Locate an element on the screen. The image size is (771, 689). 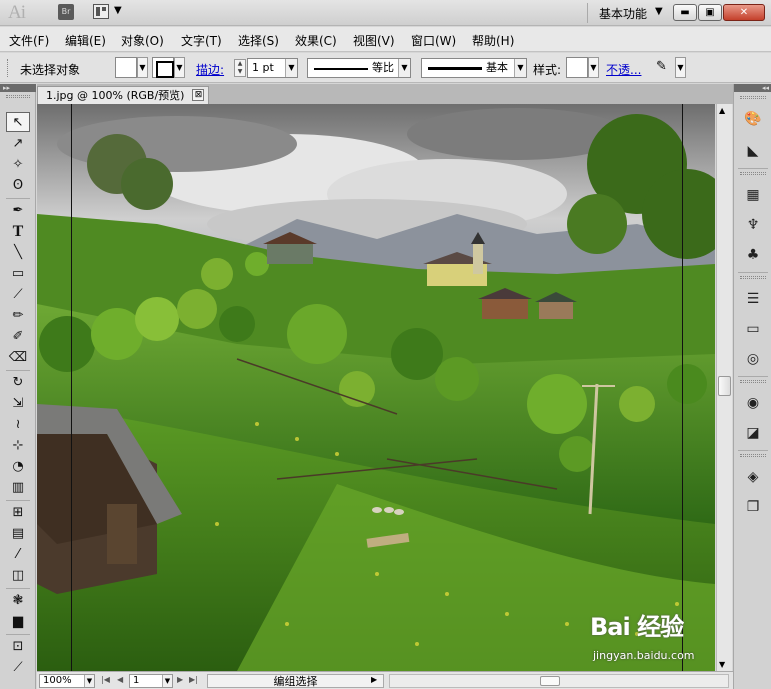
zoom-level-select: 100% ▼ is located at coordinates (67, 681).